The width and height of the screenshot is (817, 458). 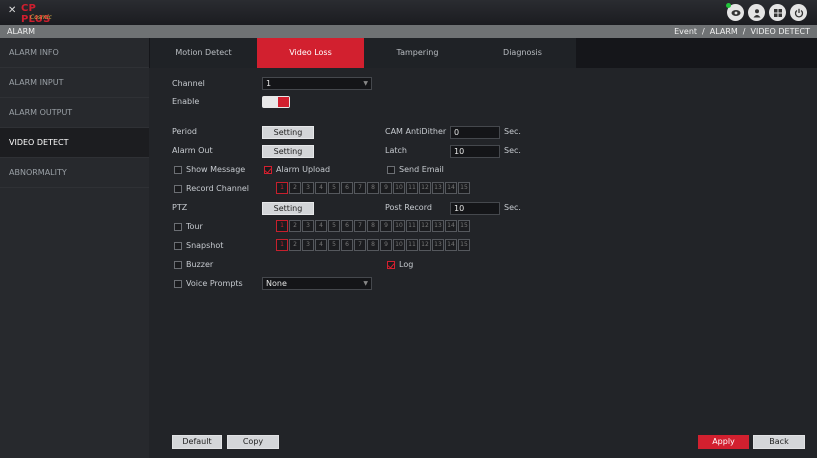 I want to click on back-button: Back, so click(x=779, y=442).